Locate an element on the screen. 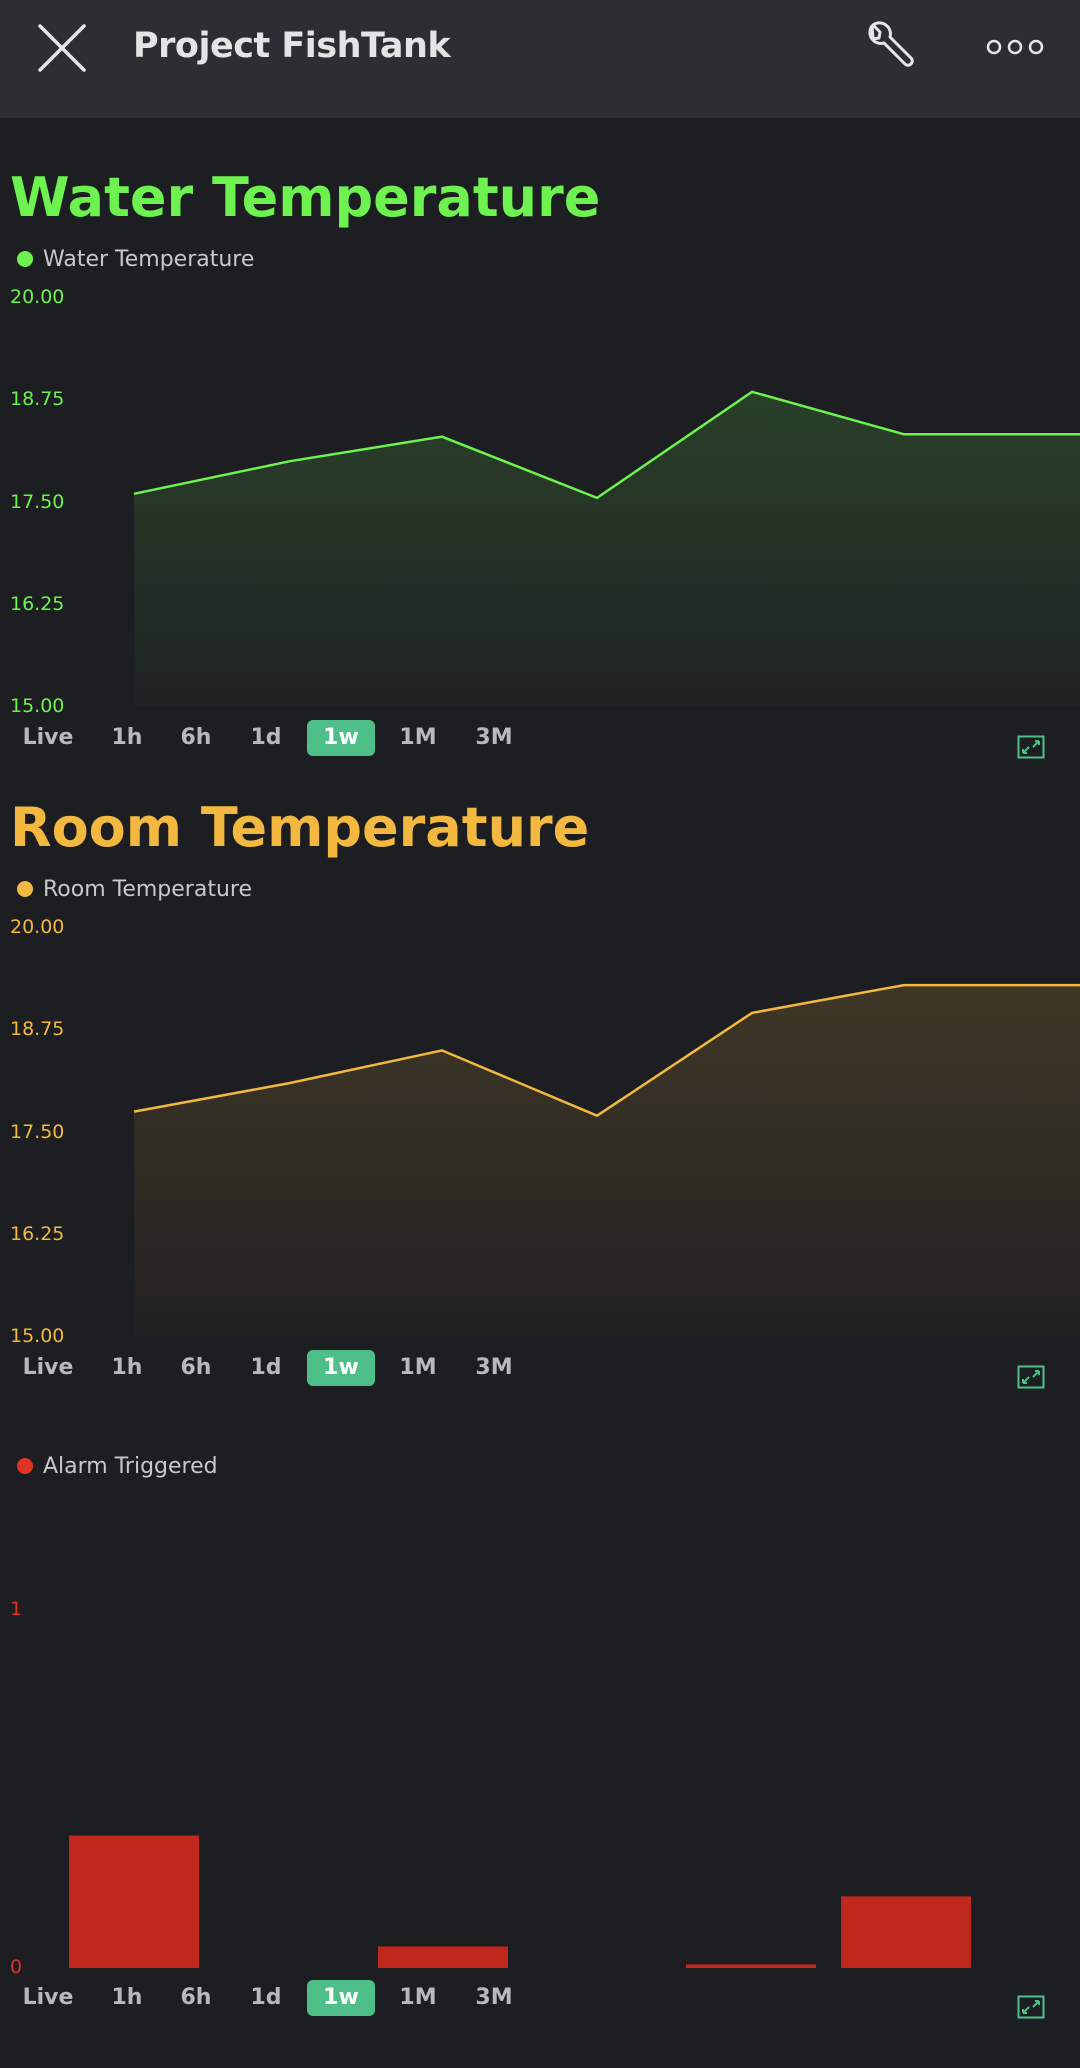 The height and width of the screenshot is (2068, 1080). alarm-triggered-chart is located at coordinates (520, 1901).